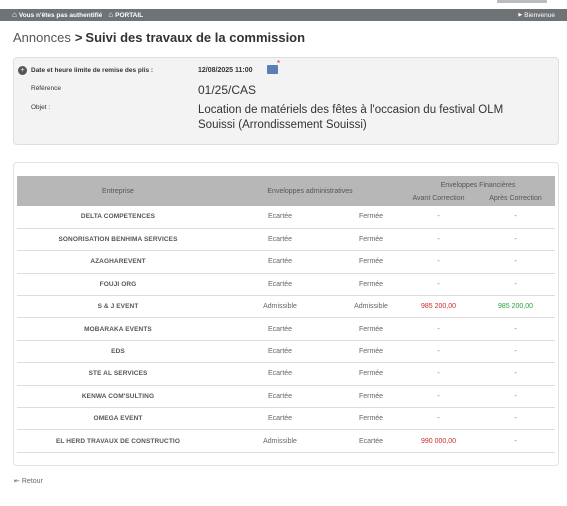  I want to click on table-row: MOBARAKA EVENTS Ecartée Fermée - -, so click(286, 329).